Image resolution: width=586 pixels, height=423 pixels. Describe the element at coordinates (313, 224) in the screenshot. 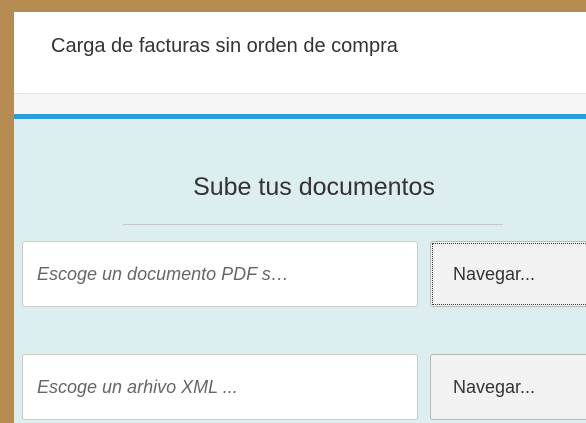

I see `heading-divider` at that location.